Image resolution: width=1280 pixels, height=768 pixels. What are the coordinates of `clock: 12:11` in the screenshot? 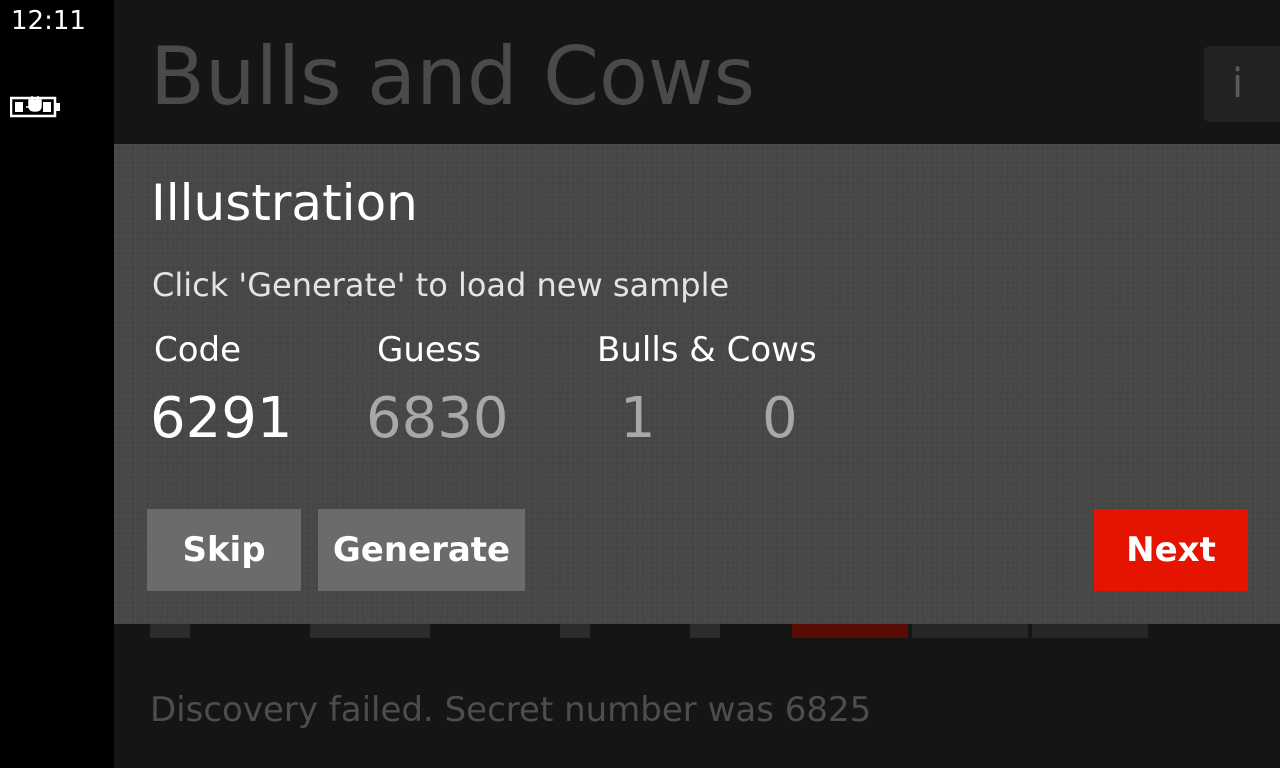 It's located at (48, 21).